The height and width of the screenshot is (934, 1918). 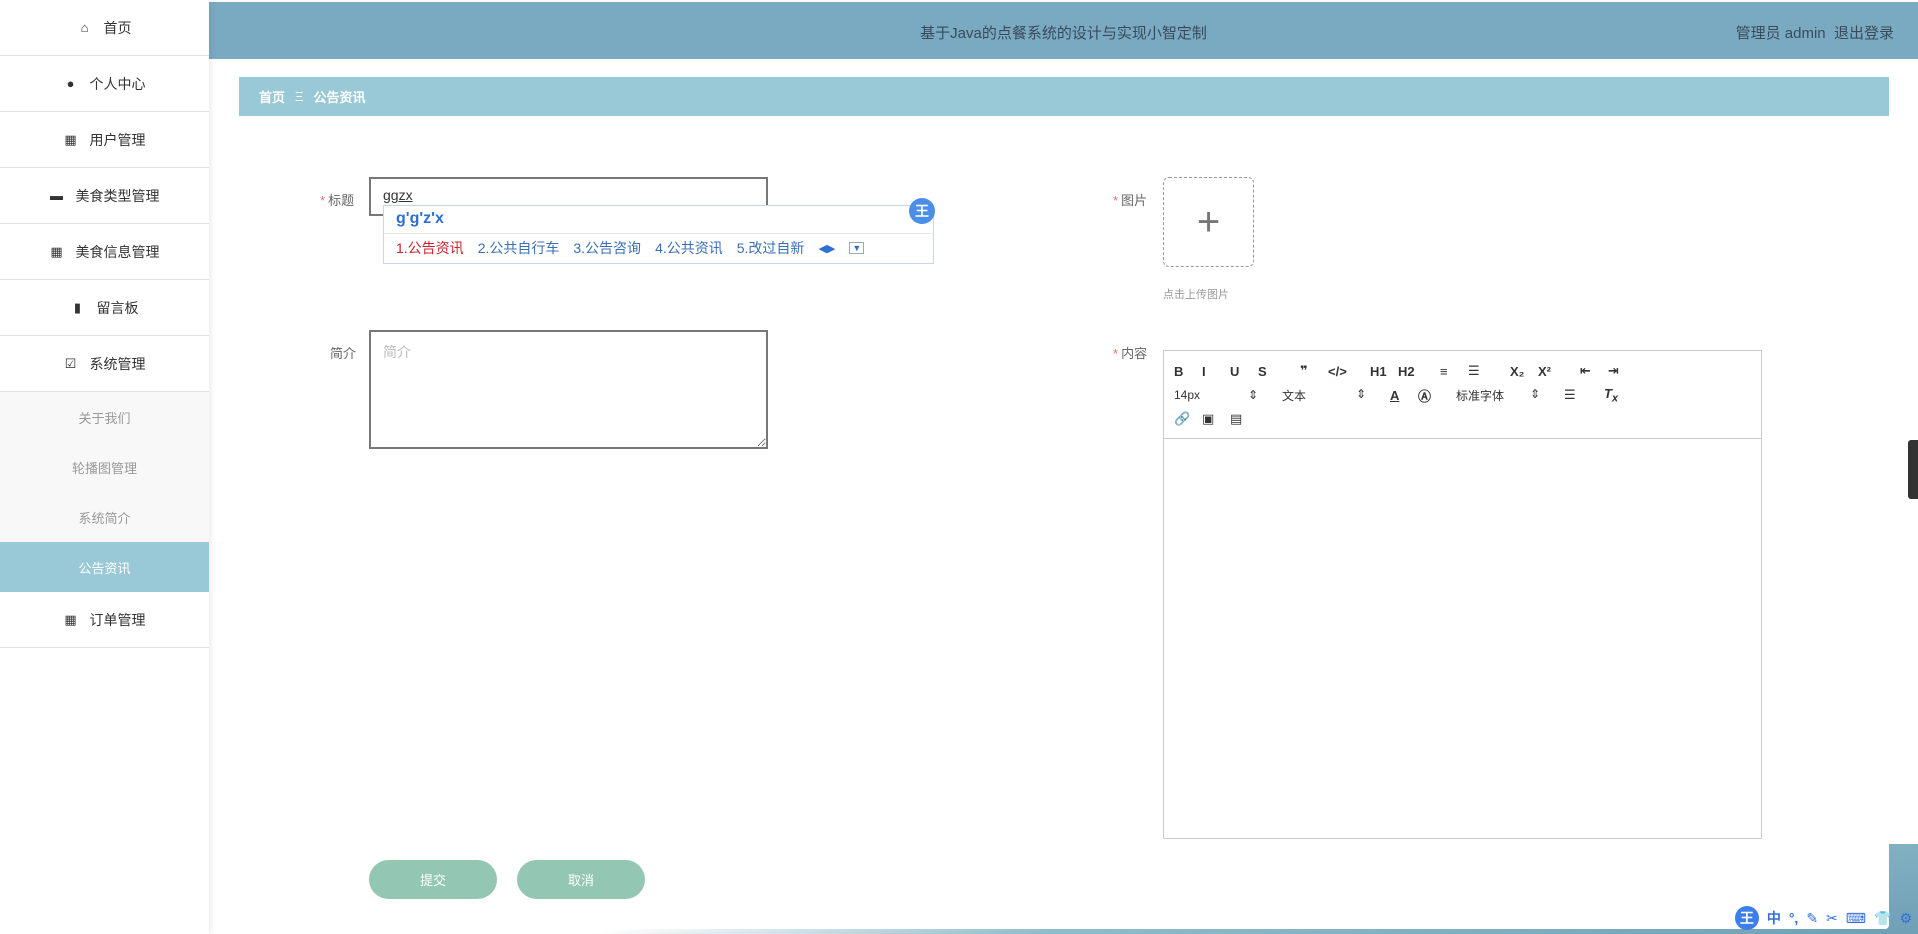 What do you see at coordinates (1244, 371) in the screenshot?
I see `underline-icon: U` at bounding box center [1244, 371].